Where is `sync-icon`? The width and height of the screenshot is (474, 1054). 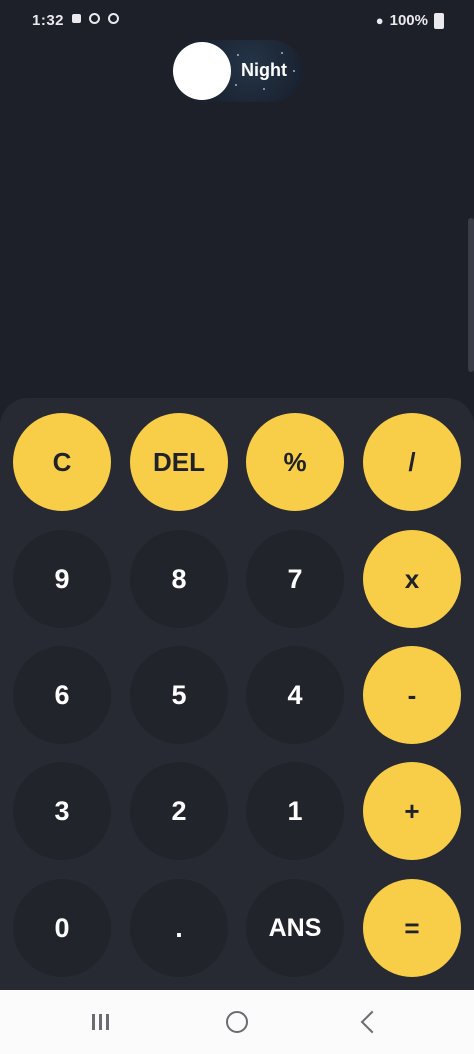
sync-icon is located at coordinates (113, 18).